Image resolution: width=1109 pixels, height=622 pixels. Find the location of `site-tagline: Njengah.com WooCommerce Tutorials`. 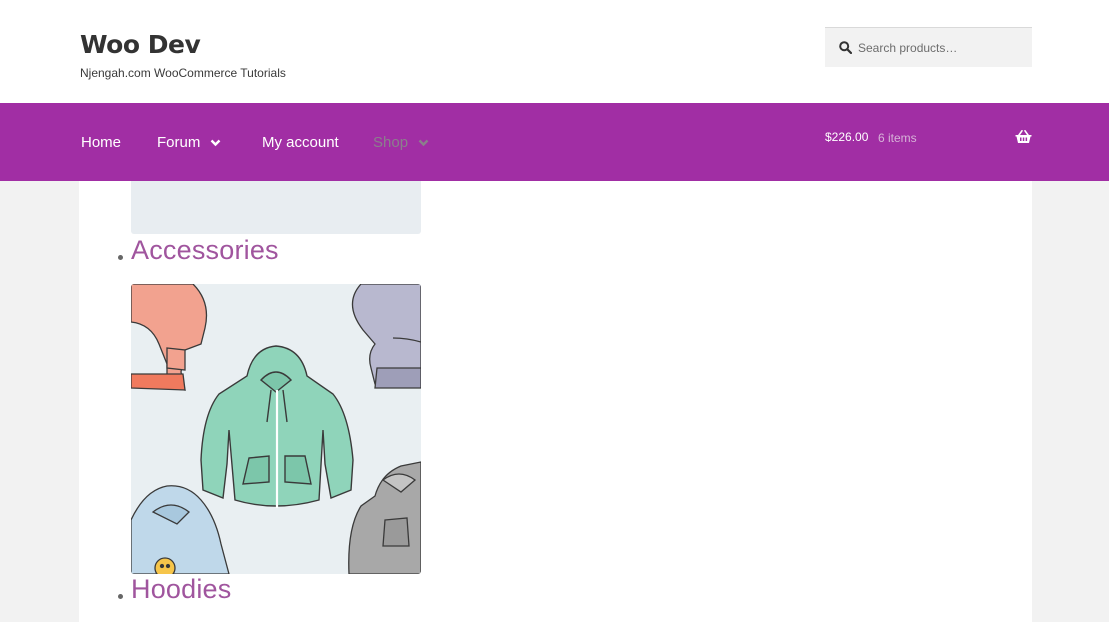

site-tagline: Njengah.com WooCommerce Tutorials is located at coordinates (183, 73).